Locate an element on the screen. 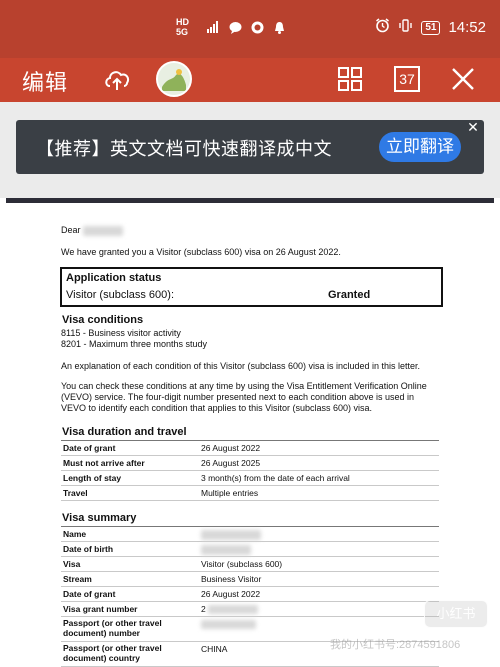  avatar is located at coordinates (174, 79).